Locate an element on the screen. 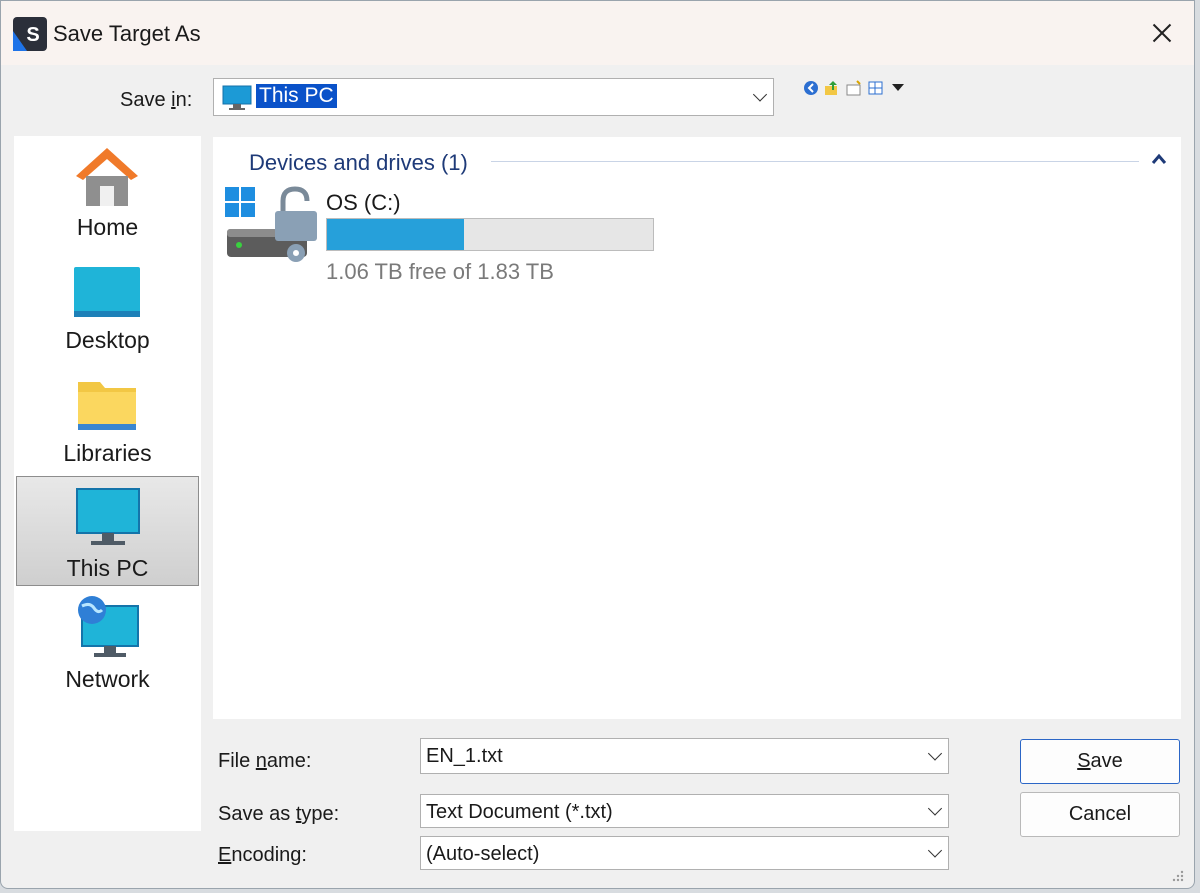  window-title: Save Target As is located at coordinates (127, 33).